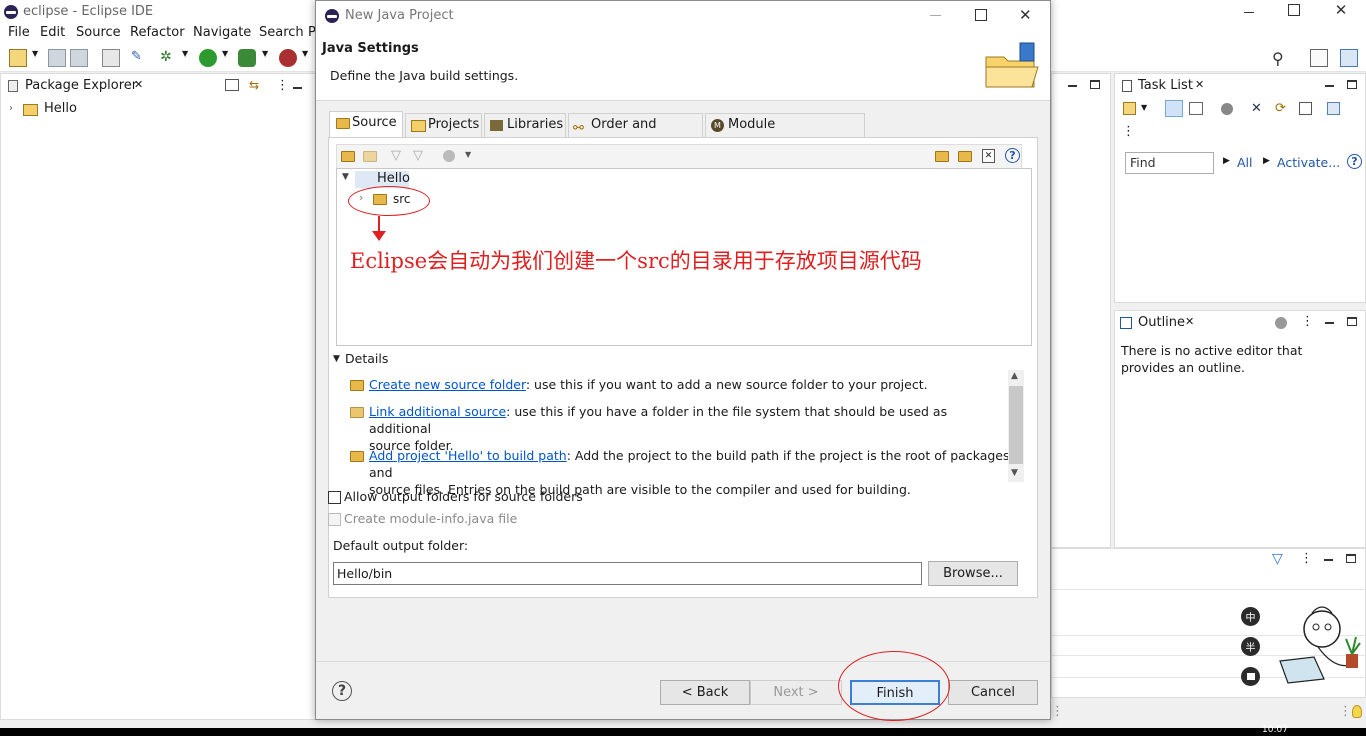  I want to click on tree-project-hello: Hello, so click(393, 178).